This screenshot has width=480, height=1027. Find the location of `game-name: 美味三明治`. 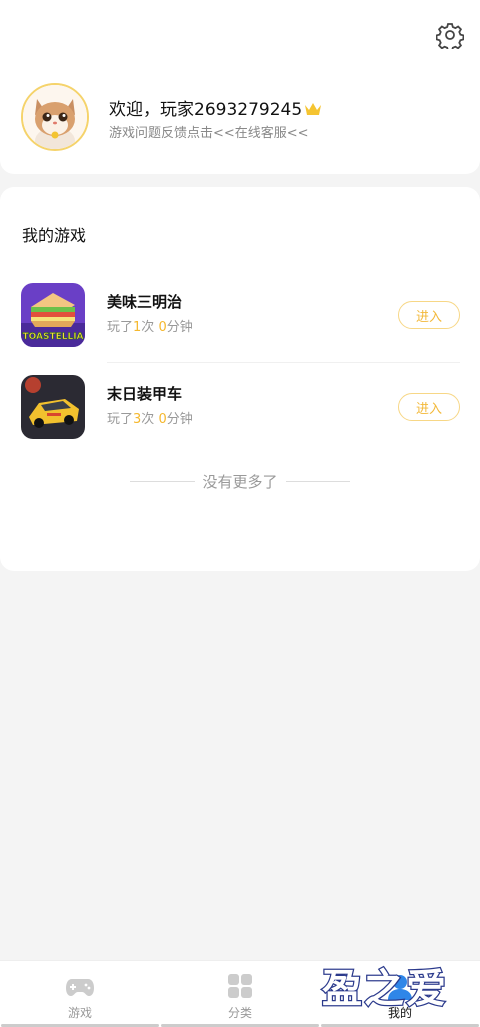

game-name: 美味三明治 is located at coordinates (145, 302).